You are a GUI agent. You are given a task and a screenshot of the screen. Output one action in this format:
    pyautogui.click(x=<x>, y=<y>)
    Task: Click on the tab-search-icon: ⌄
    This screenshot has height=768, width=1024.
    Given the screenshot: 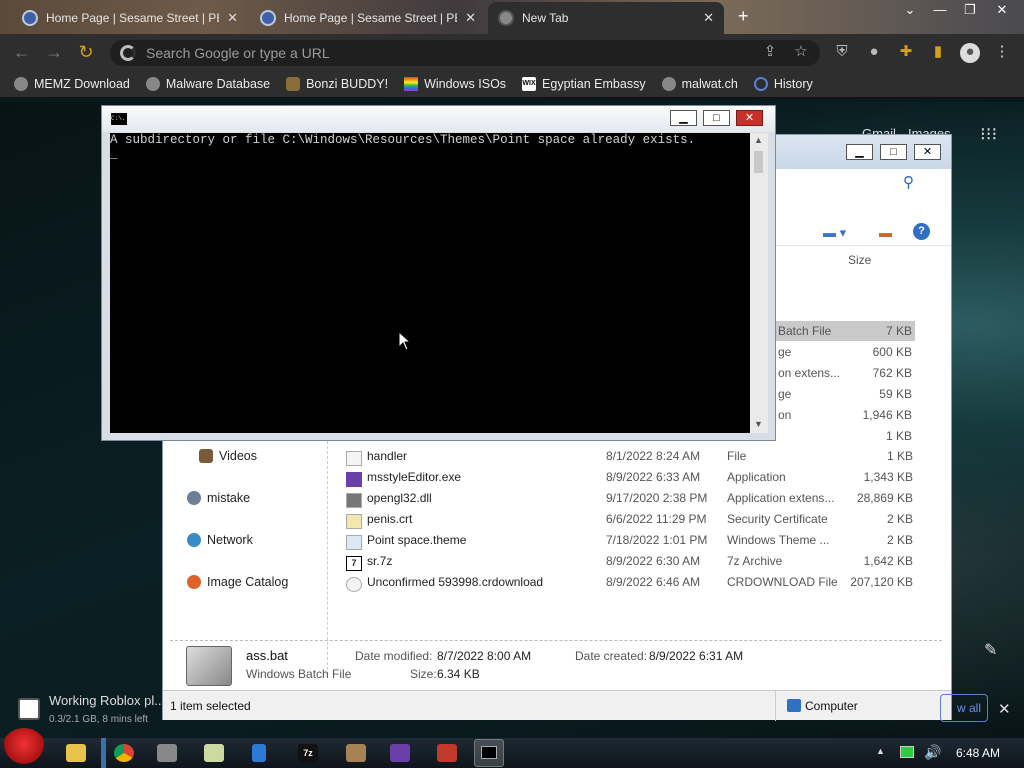 What is the action you would take?
    pyautogui.click(x=910, y=10)
    